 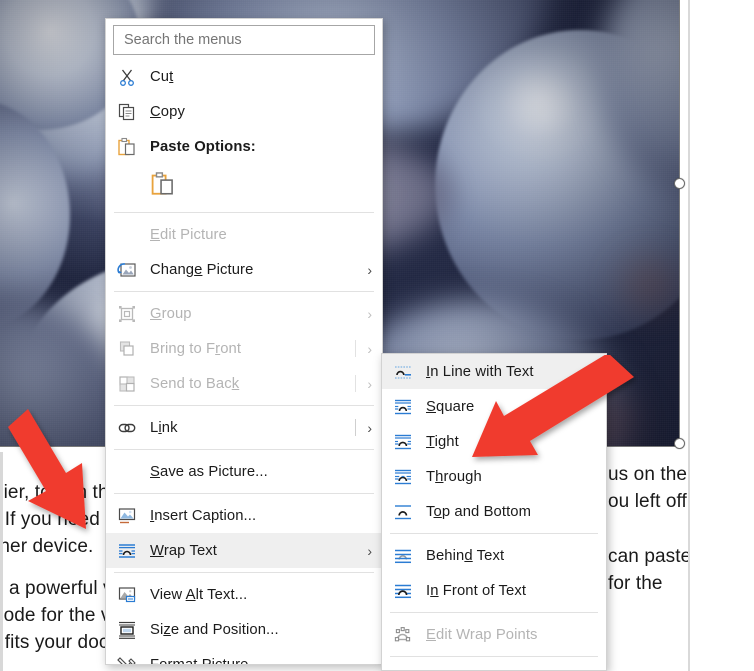 What do you see at coordinates (244, 313) in the screenshot?
I see `menu-item-group: Group ›` at bounding box center [244, 313].